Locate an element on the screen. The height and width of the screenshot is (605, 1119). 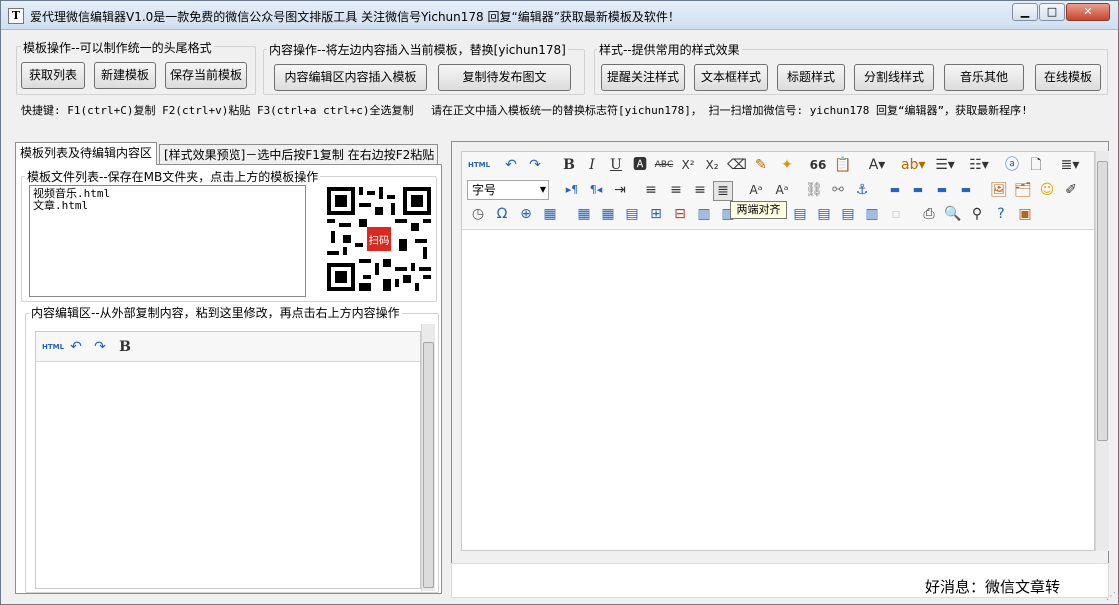
ordered-list-icon: ☰▾ is located at coordinates (945, 165).